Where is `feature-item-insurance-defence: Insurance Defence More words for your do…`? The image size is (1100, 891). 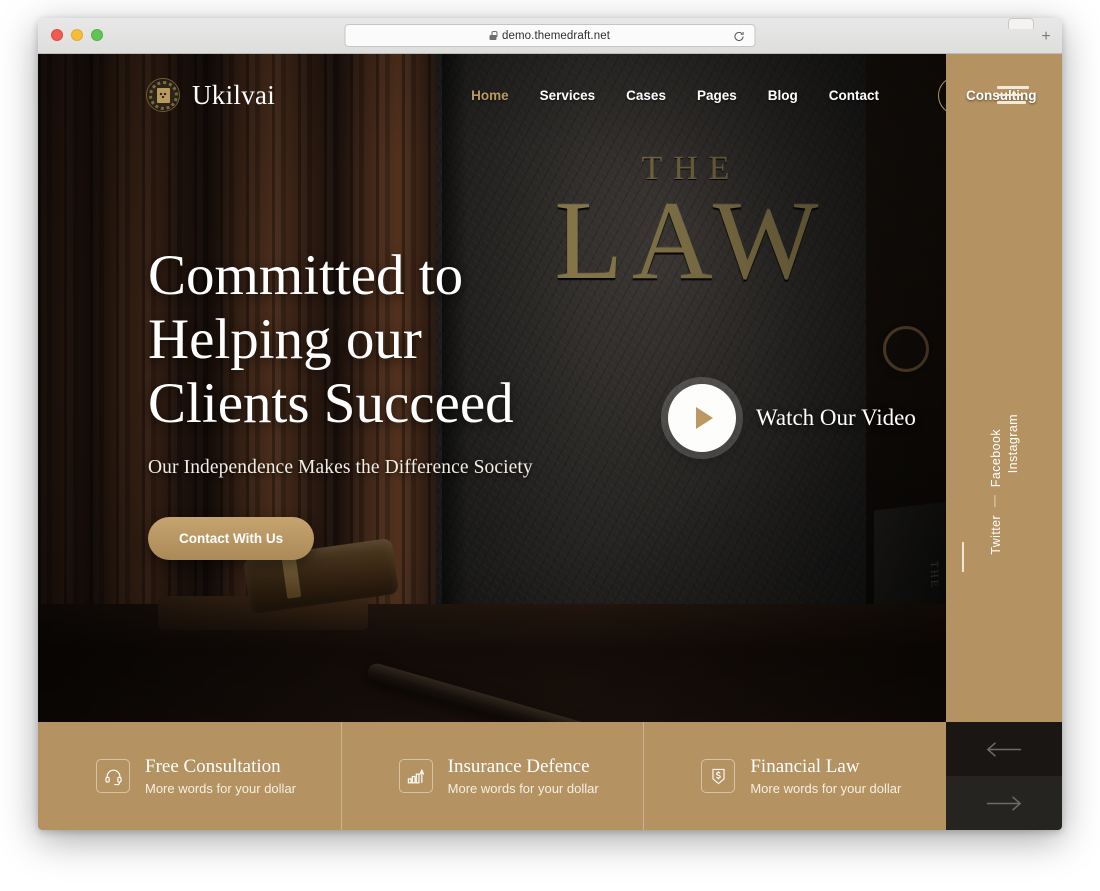
feature-item-insurance-defence: Insurance Defence More words for your do… is located at coordinates (492, 776).